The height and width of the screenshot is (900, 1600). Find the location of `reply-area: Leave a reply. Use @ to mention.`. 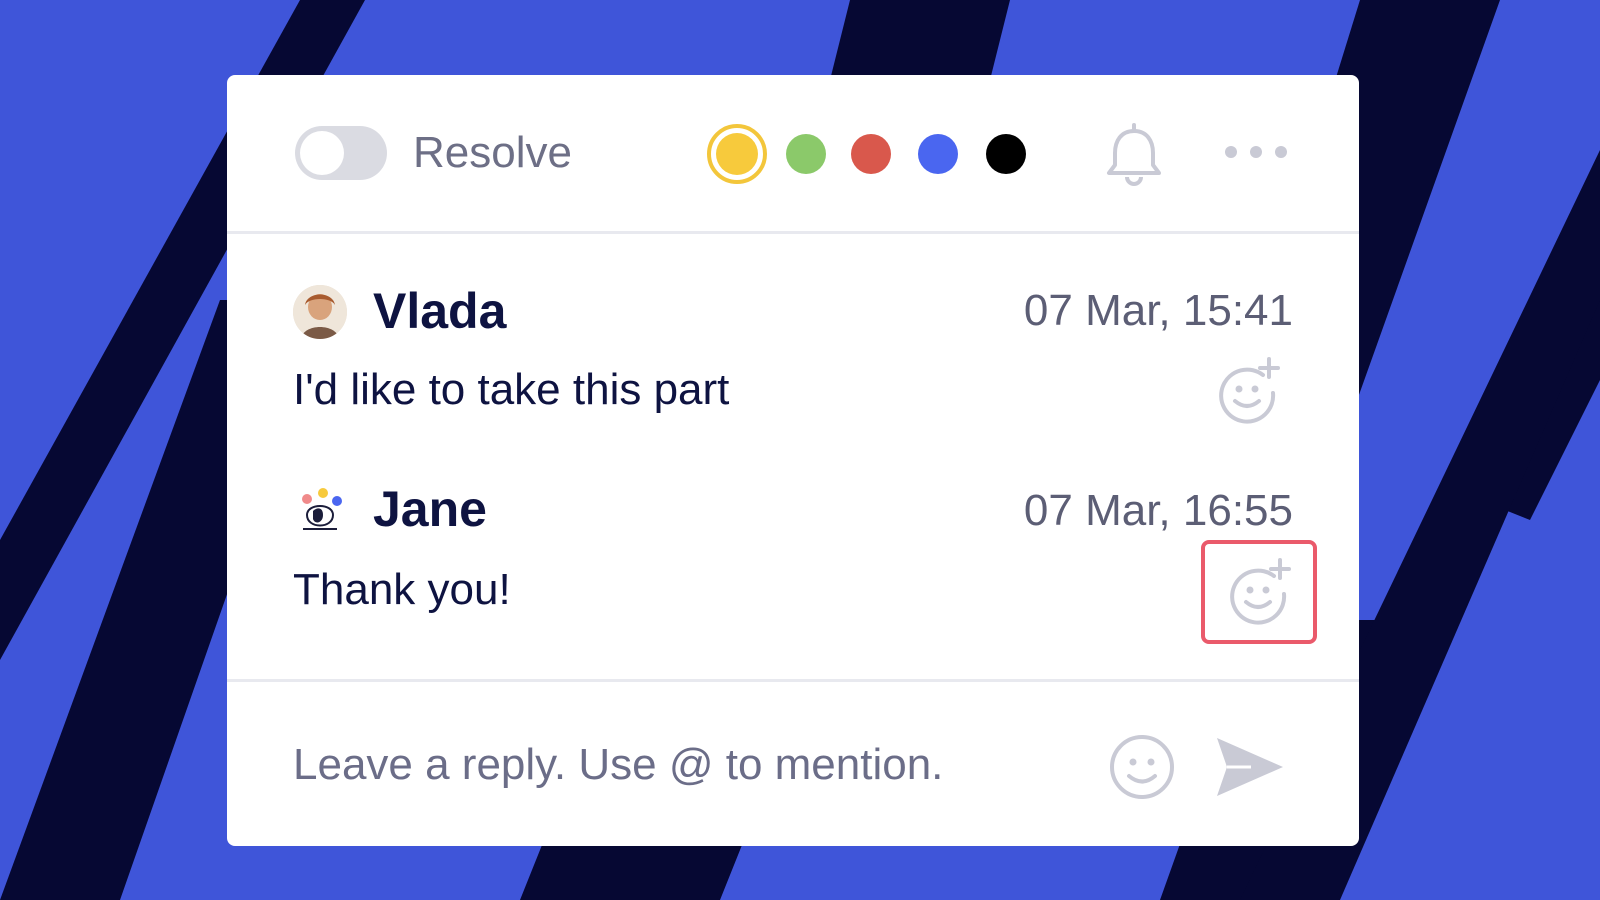

reply-area: Leave a reply. Use @ to mention. is located at coordinates (793, 764).